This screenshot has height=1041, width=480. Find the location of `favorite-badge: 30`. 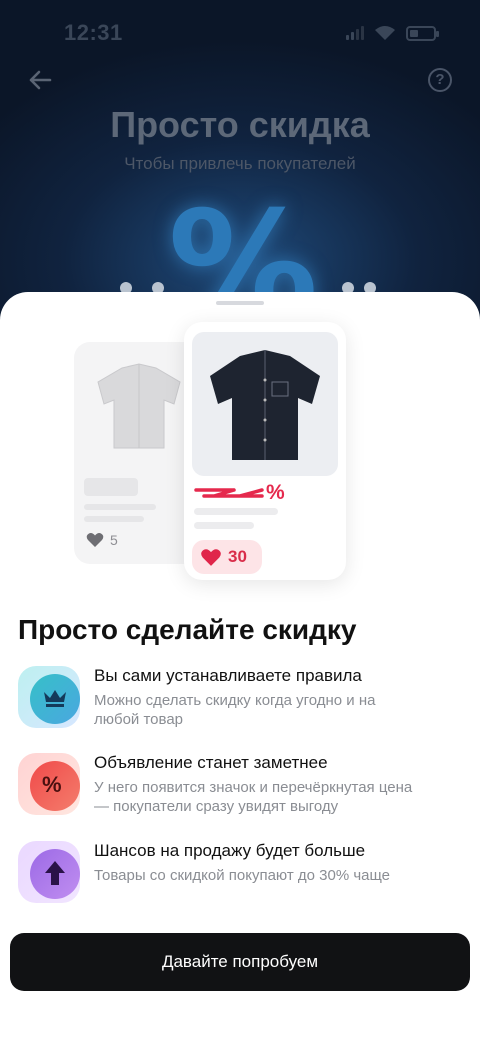

favorite-badge: 30 is located at coordinates (227, 557).